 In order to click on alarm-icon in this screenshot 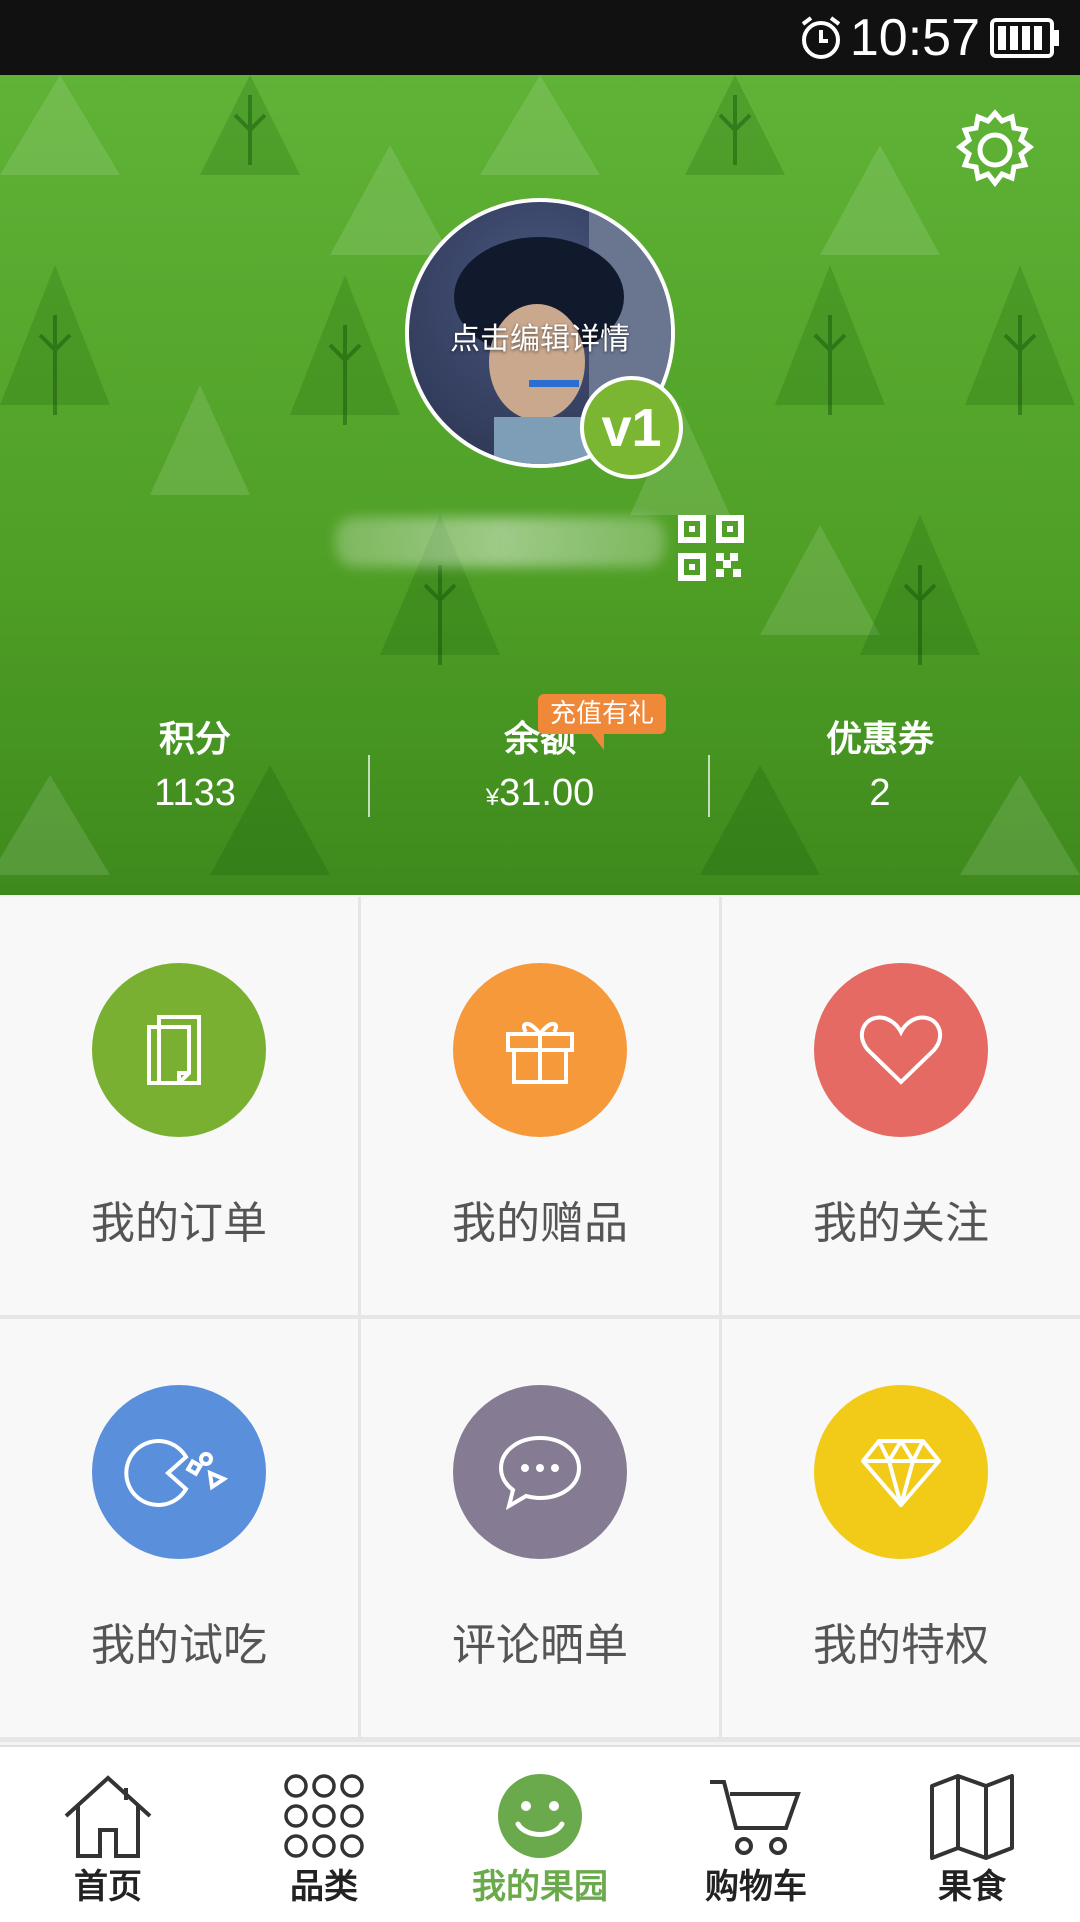, I will do `click(821, 37)`.